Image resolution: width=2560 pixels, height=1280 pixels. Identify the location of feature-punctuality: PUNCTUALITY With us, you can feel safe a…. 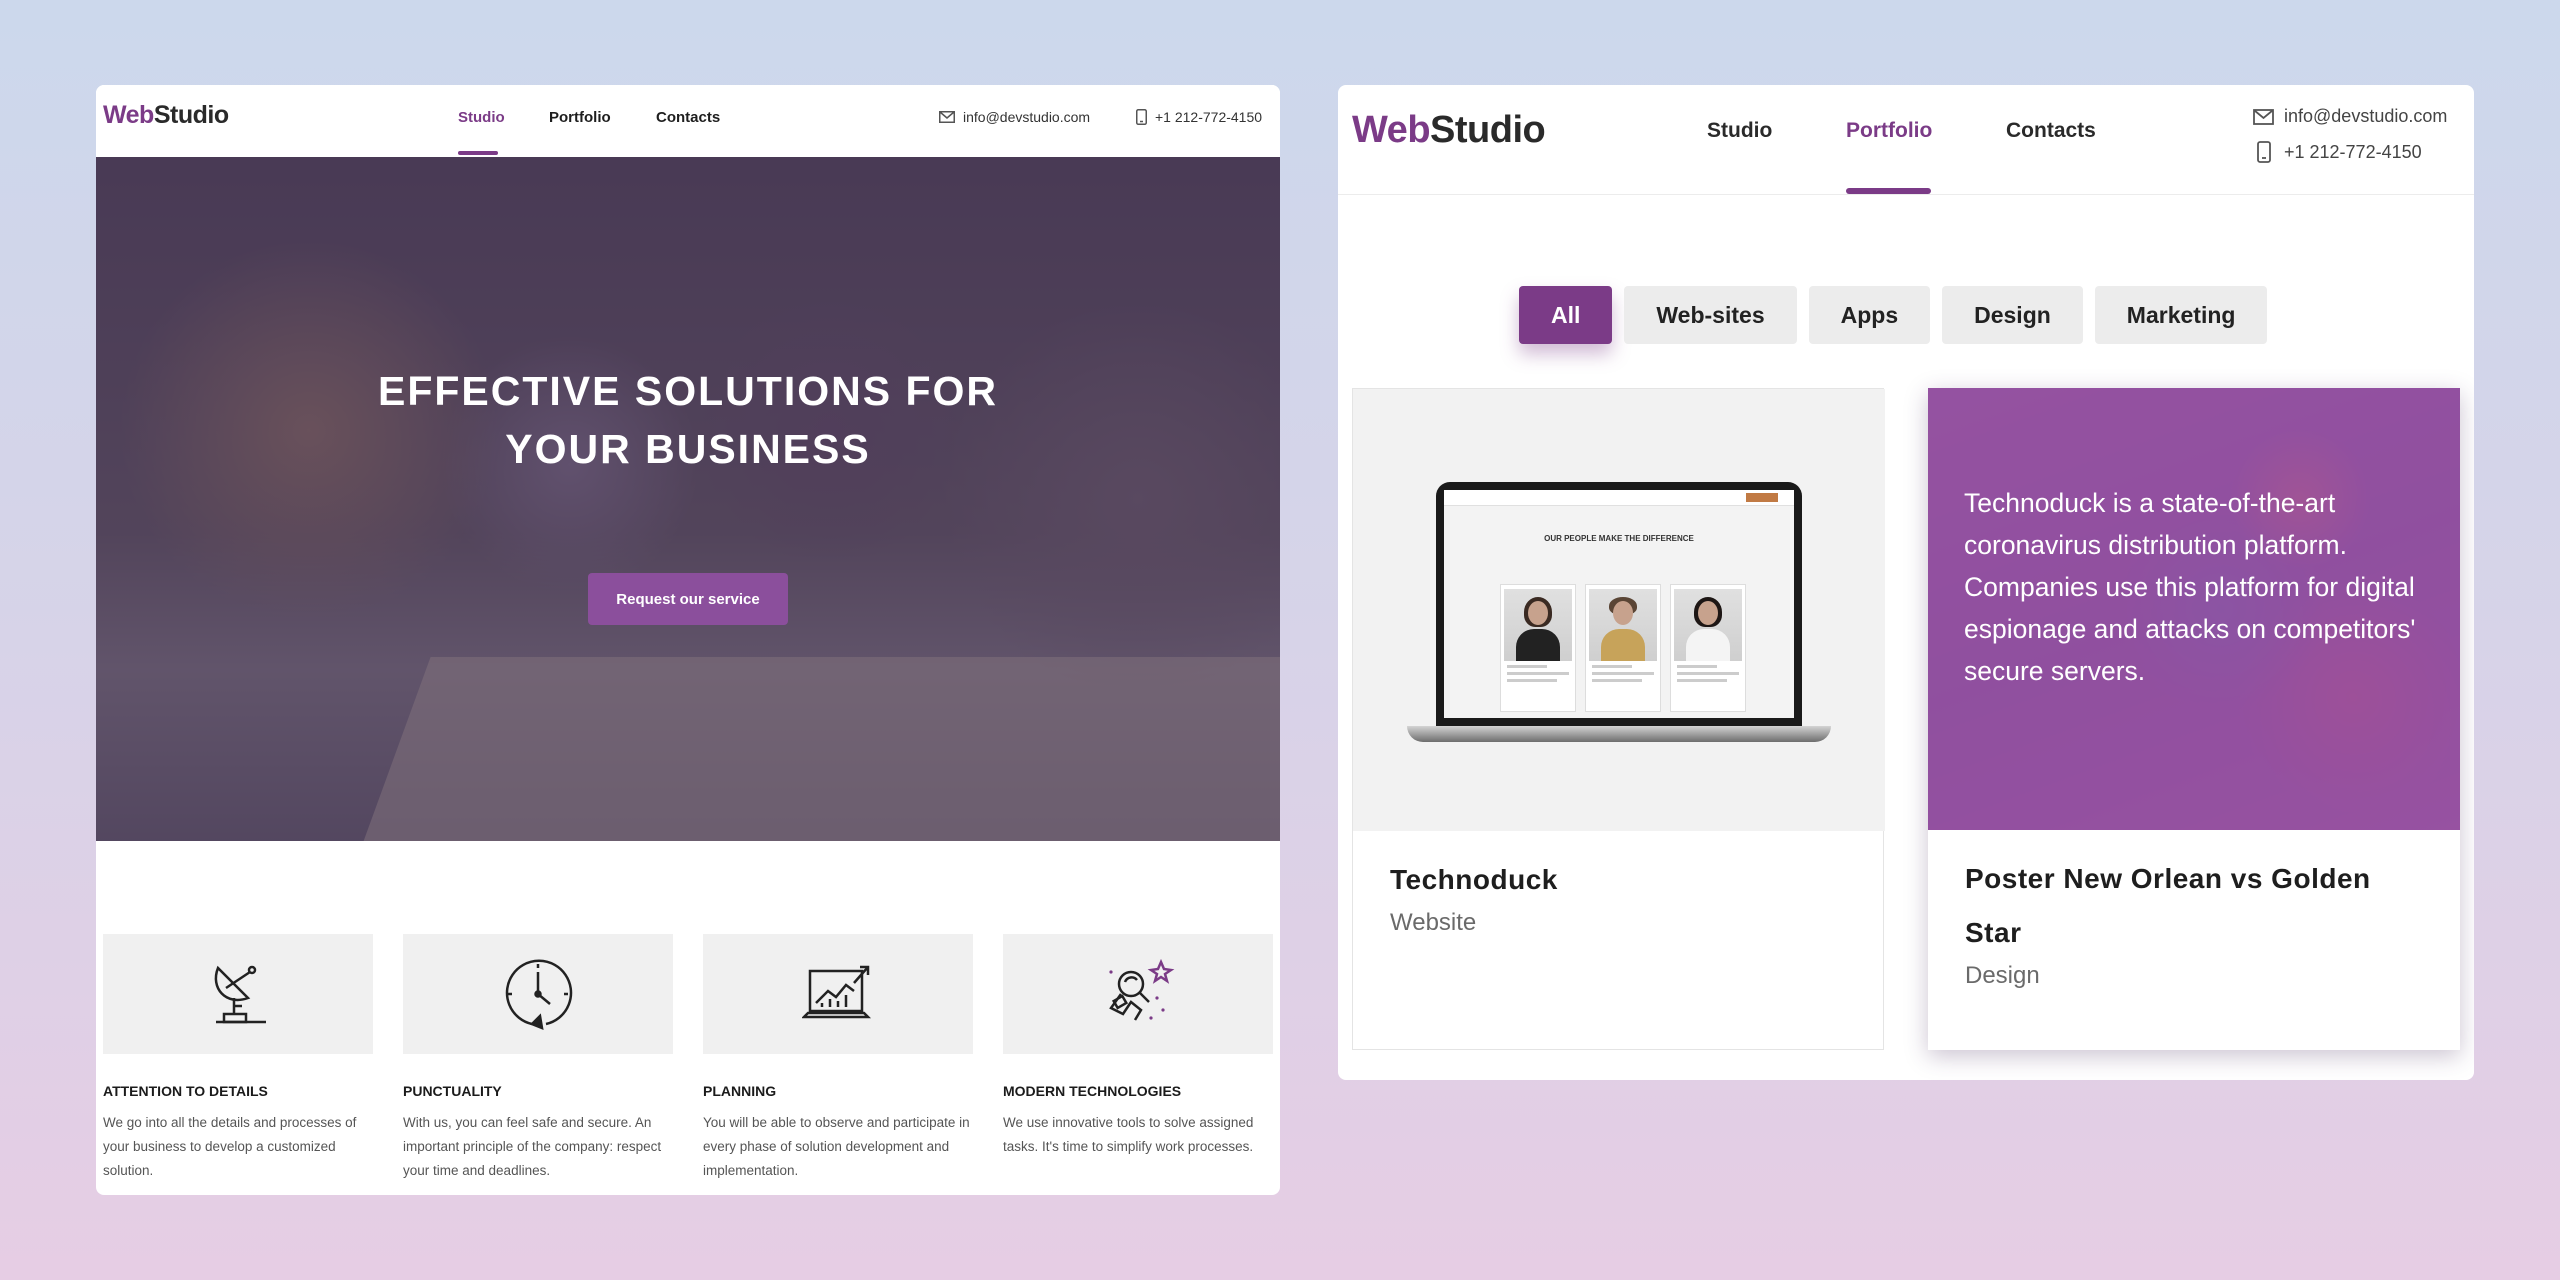
(538, 1058).